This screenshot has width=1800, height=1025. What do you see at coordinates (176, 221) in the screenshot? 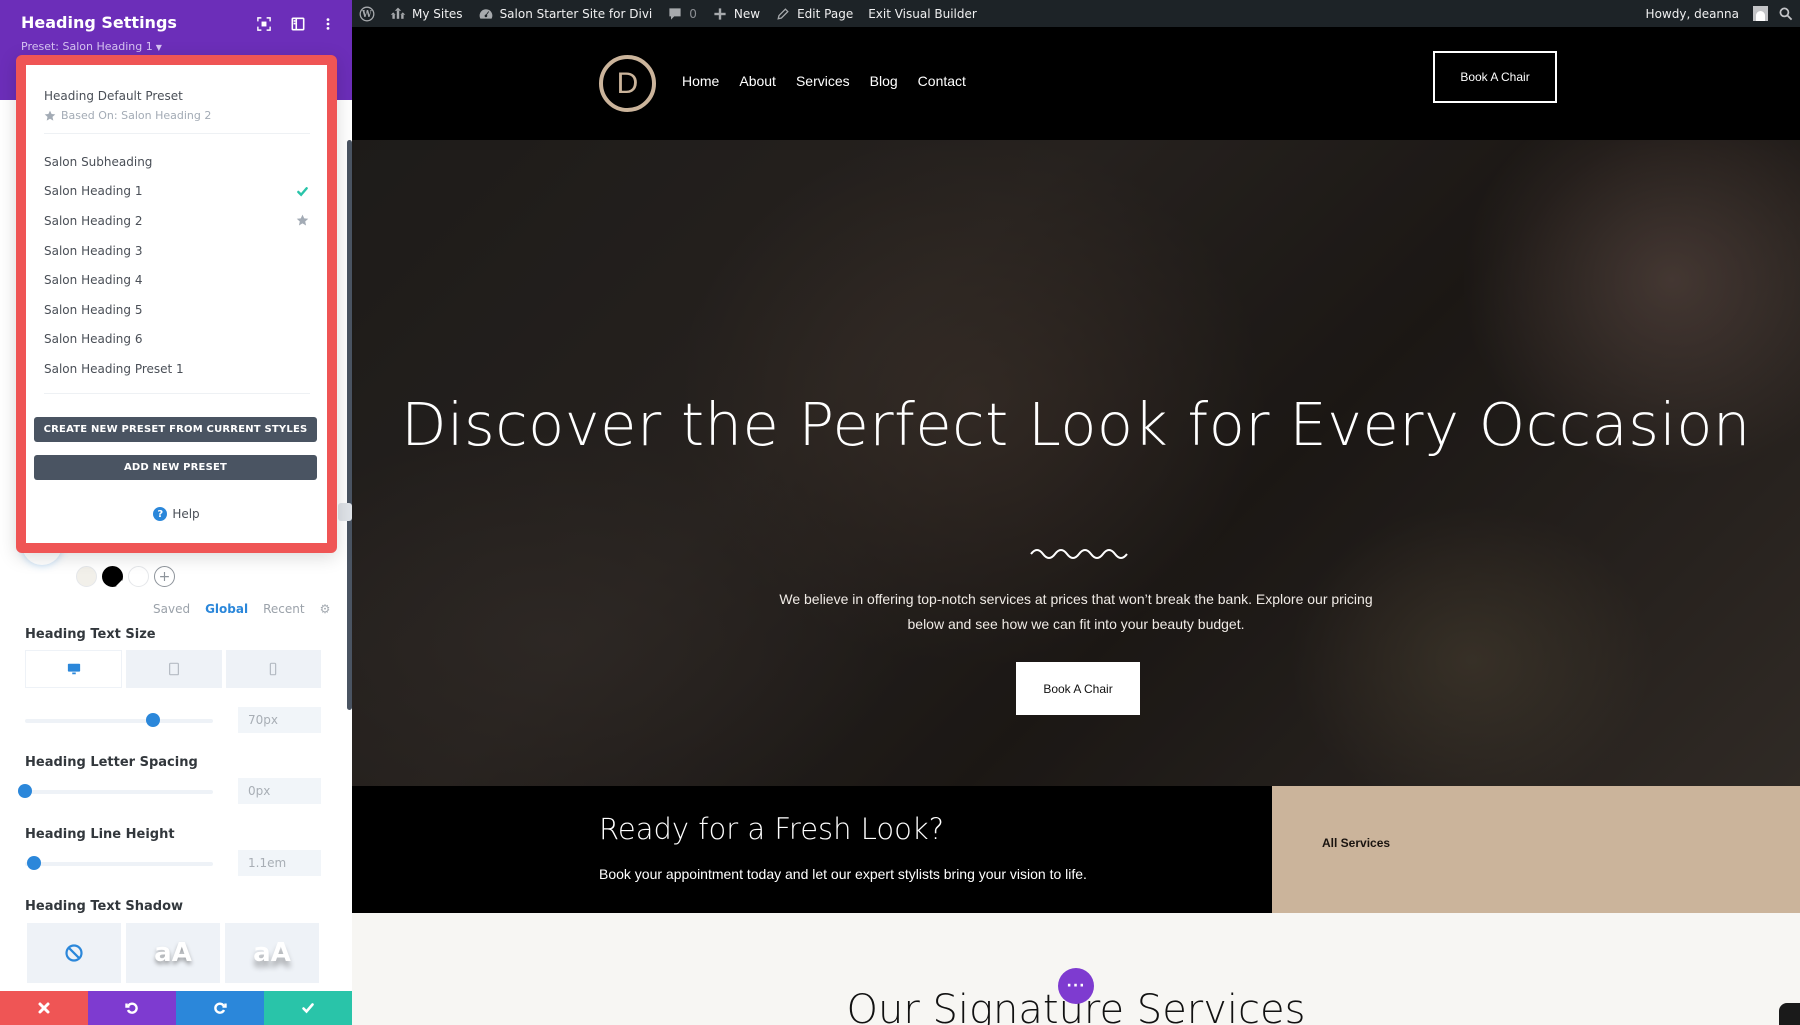
I see `preset-list-item: Salon Heading 2` at bounding box center [176, 221].